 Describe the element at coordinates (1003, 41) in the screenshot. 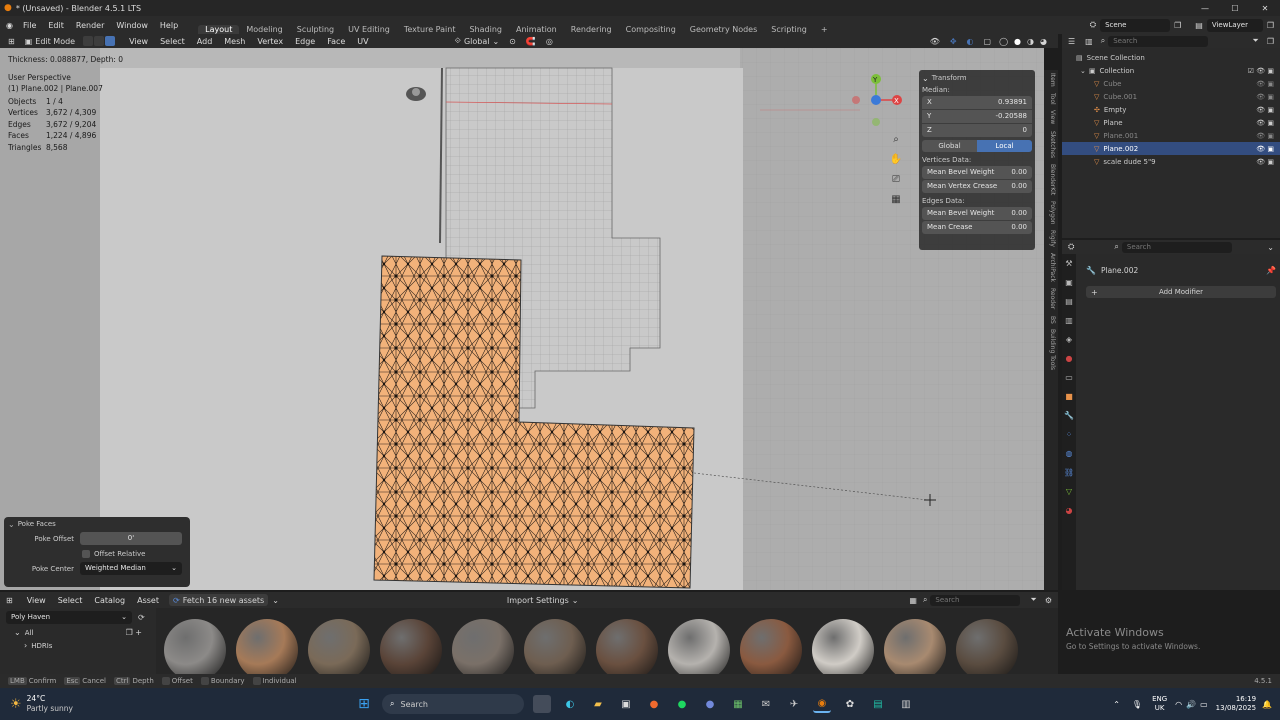

I see `wireframe-shading-icon: ◯` at that location.